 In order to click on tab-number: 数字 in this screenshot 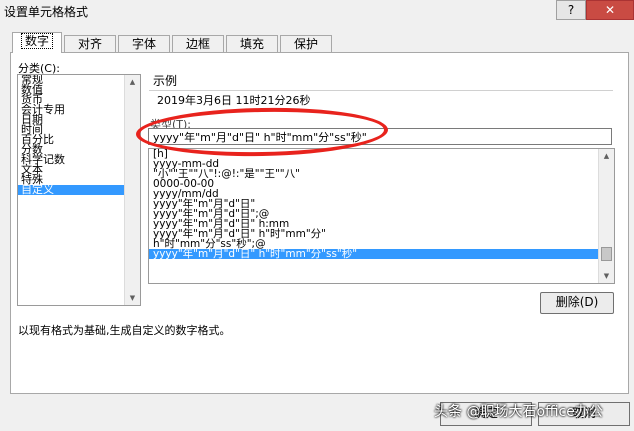, I will do `click(37, 42)`.